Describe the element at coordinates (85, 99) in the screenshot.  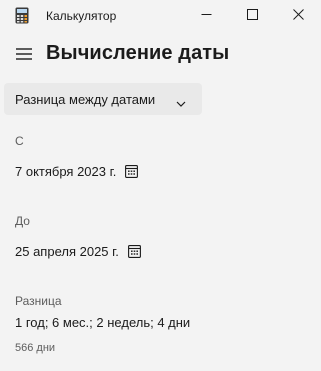
I see `calculation-mode-label: Разница между датами` at that location.